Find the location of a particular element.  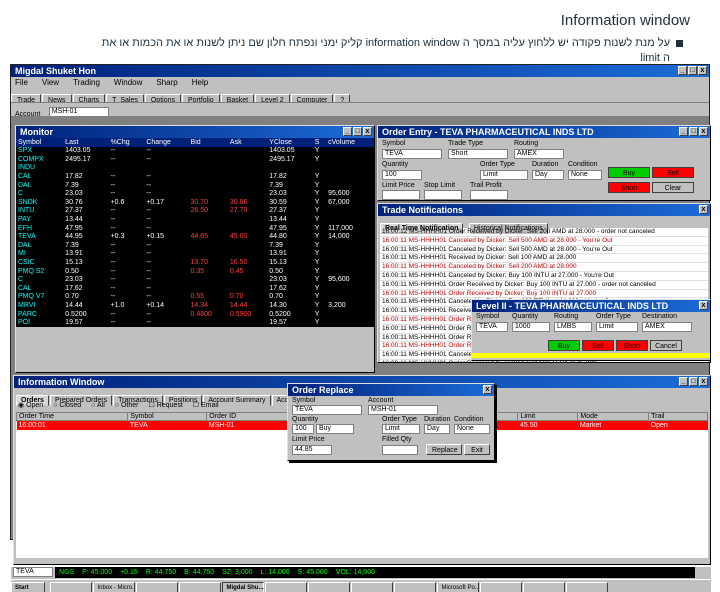

menu-item: Sharp is located at coordinates (166, 82).